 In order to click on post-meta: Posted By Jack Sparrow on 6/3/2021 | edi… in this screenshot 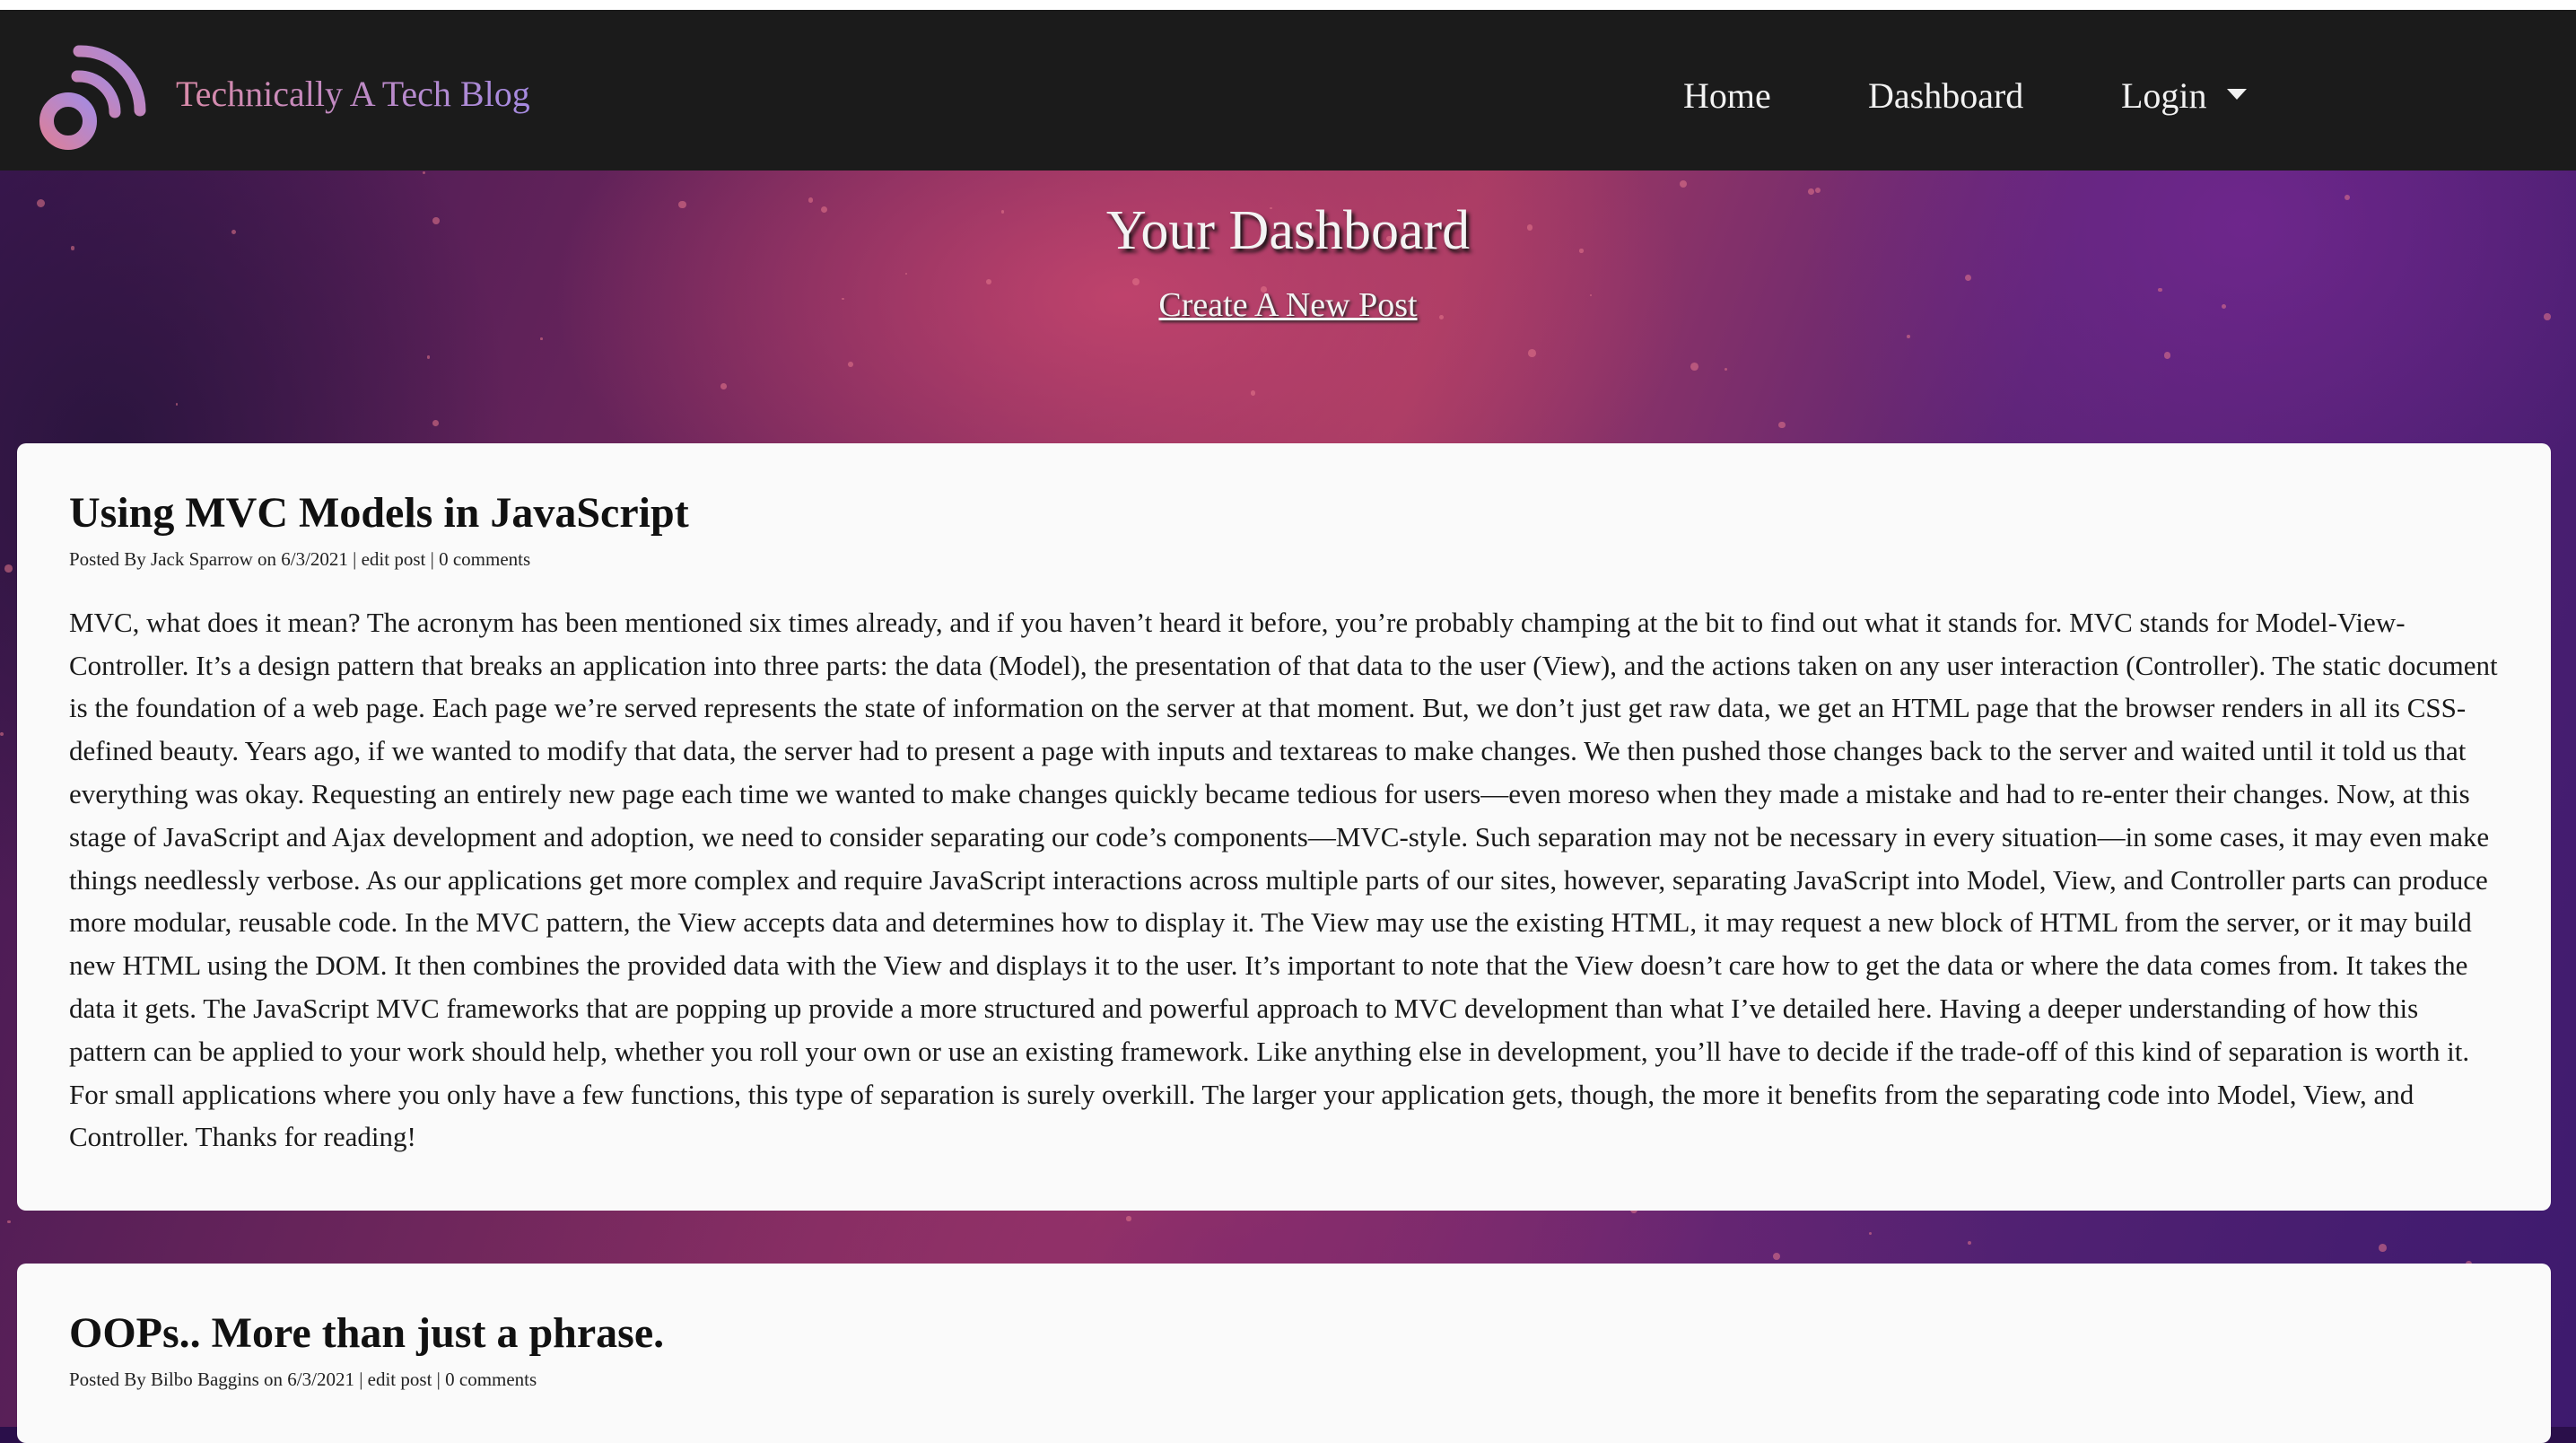, I will do `click(1284, 559)`.